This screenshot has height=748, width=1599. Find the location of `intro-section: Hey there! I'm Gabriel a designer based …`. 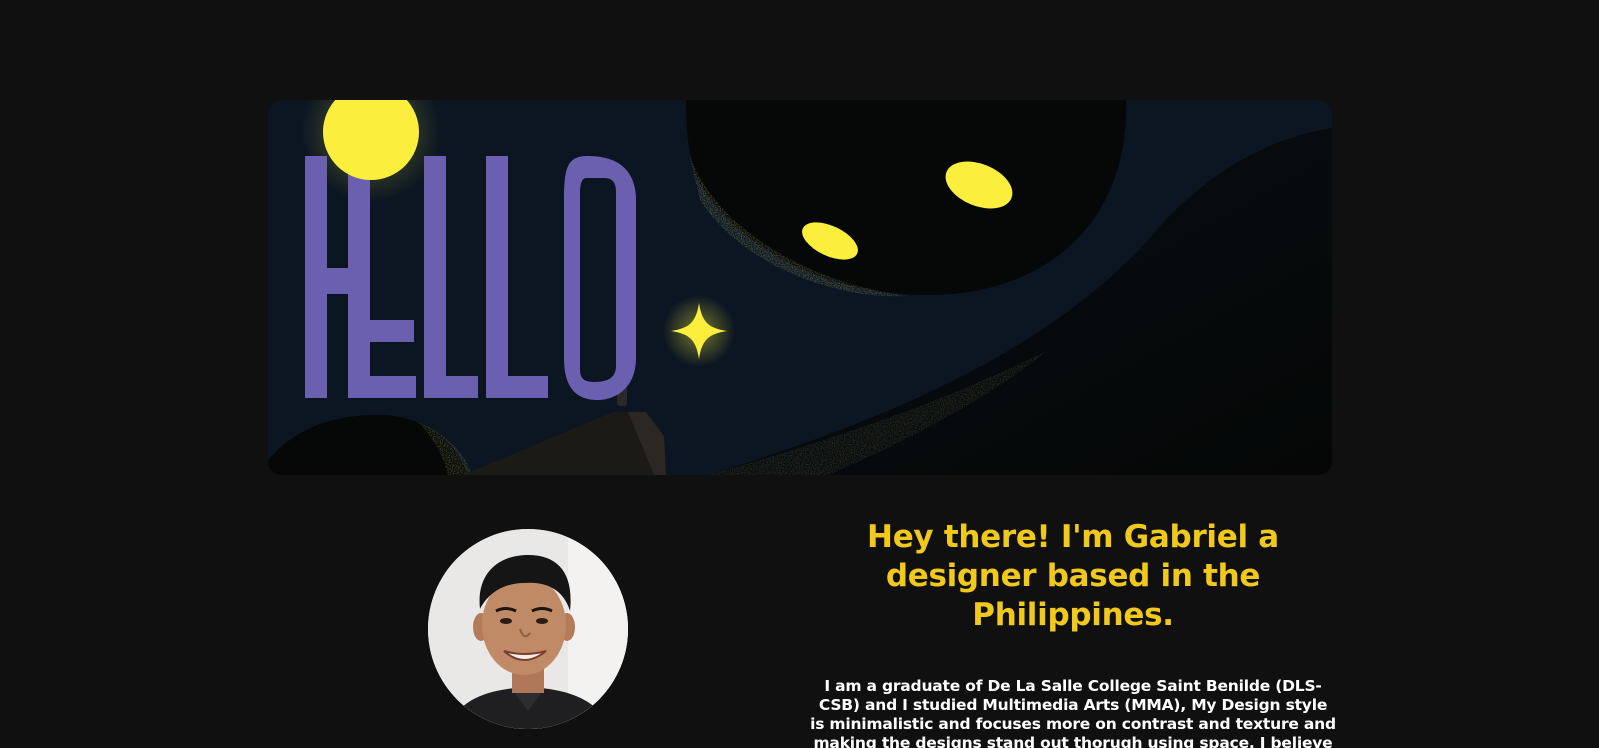

intro-section: Hey there! I'm Gabriel a designer based … is located at coordinates (1073, 633).